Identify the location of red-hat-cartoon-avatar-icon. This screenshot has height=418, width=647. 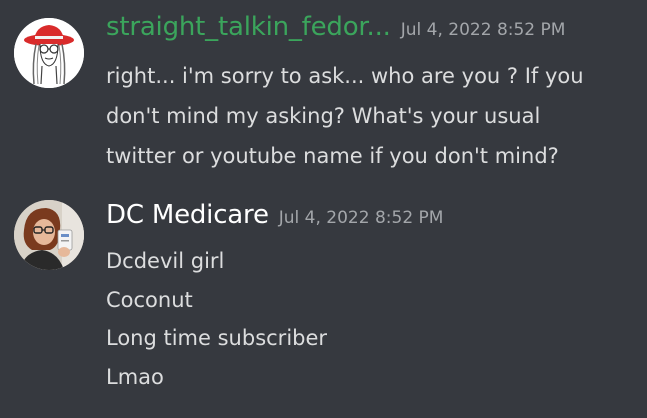
(49, 53).